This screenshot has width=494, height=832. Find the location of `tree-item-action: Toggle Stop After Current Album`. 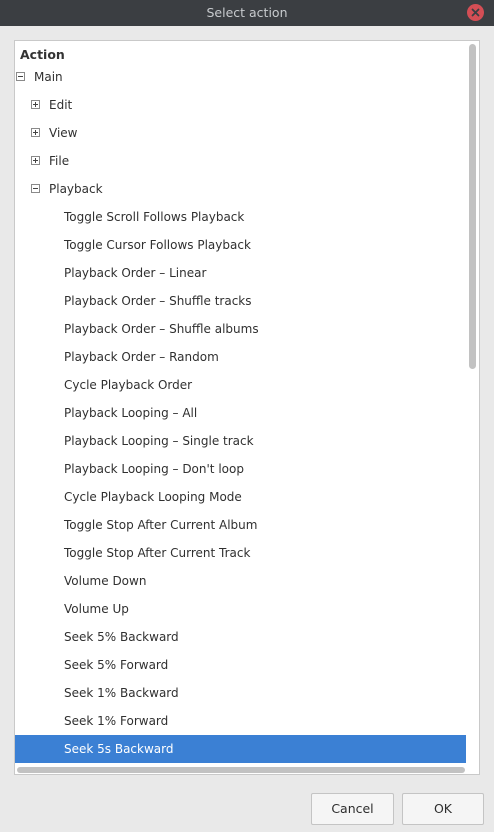

tree-item-action: Toggle Stop After Current Album is located at coordinates (240, 525).